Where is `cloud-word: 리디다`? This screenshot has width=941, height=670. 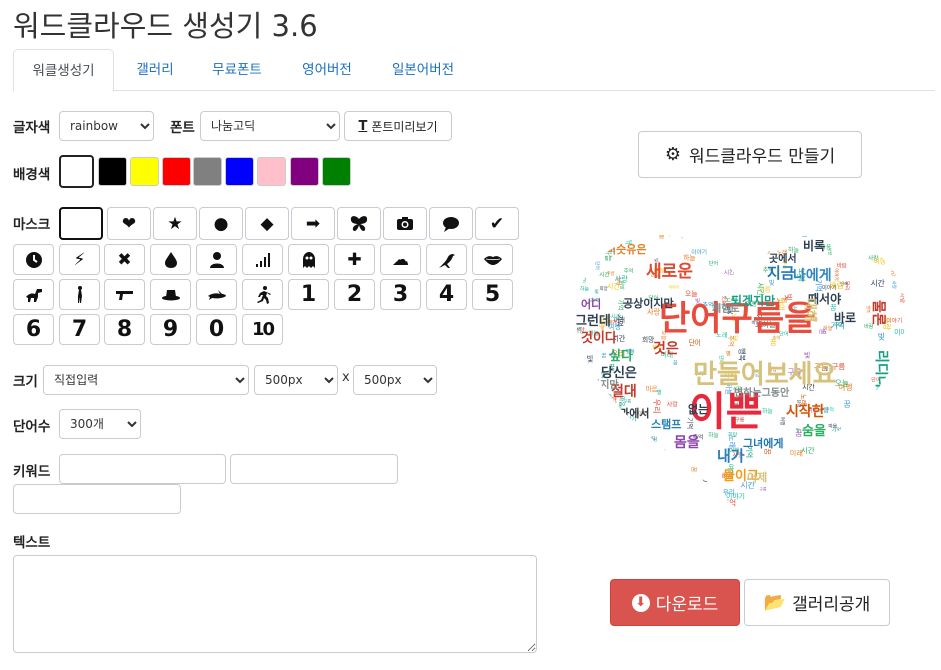 cloud-word: 리디다 is located at coordinates (881, 369).